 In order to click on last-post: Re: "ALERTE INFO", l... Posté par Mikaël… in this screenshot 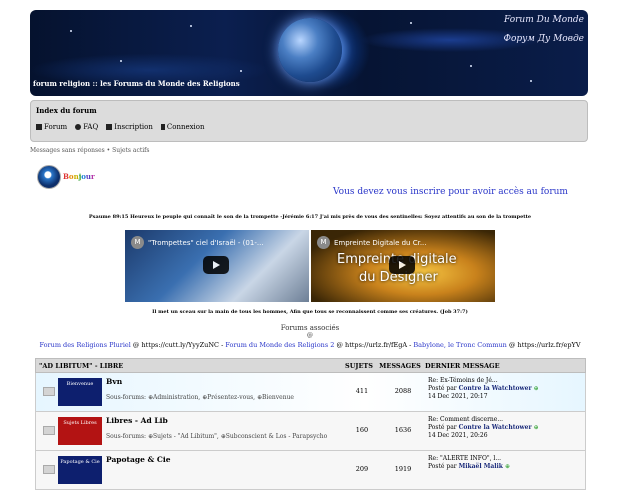, I will do `click(504, 470)`.